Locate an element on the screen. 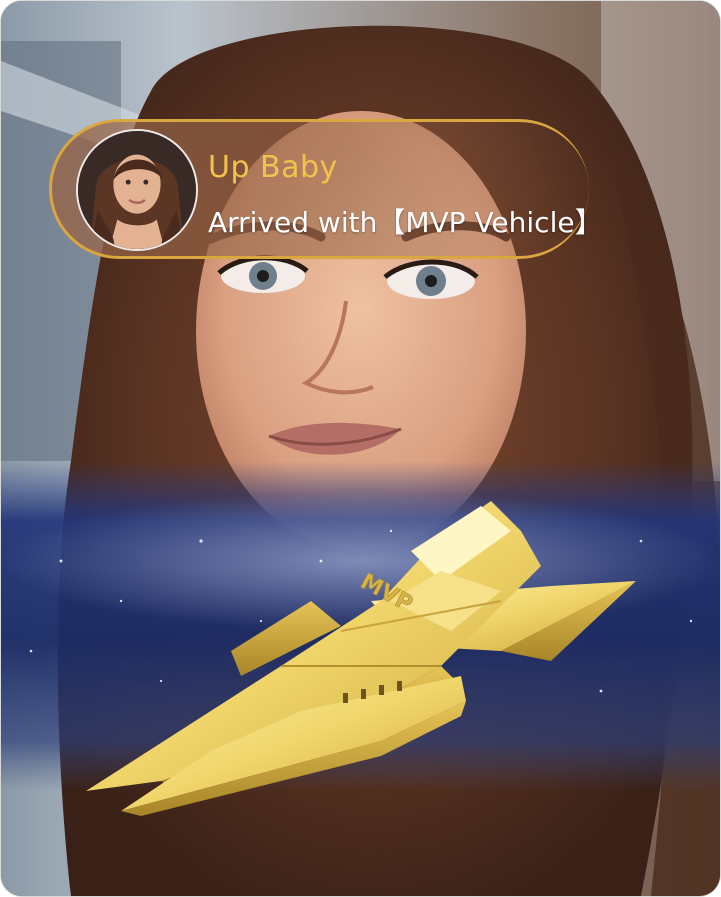 Image resolution: width=721 pixels, height=897 pixels. entry-user-name: Up Baby is located at coordinates (273, 167).